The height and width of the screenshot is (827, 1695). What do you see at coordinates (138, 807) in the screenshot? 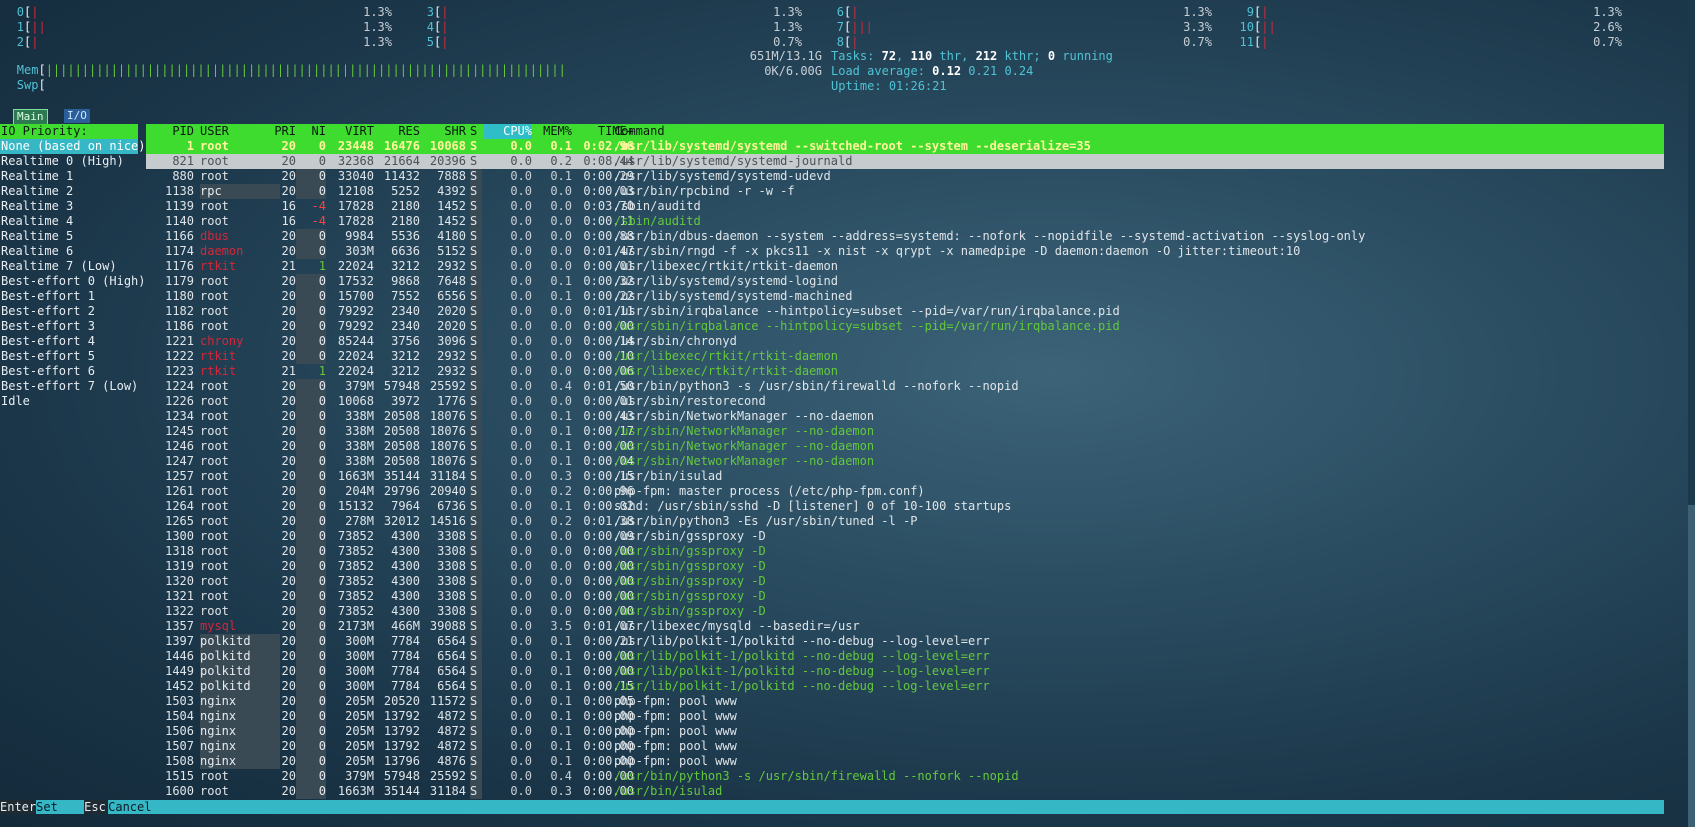
I see `cancel-button: Cancel` at bounding box center [138, 807].